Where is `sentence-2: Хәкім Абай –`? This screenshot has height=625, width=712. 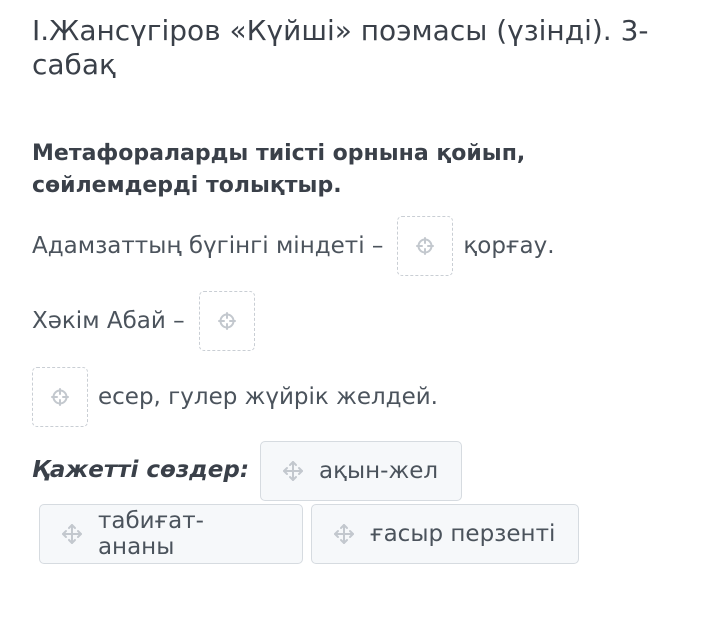
sentence-2: Хәкім Абай – is located at coordinates (148, 321).